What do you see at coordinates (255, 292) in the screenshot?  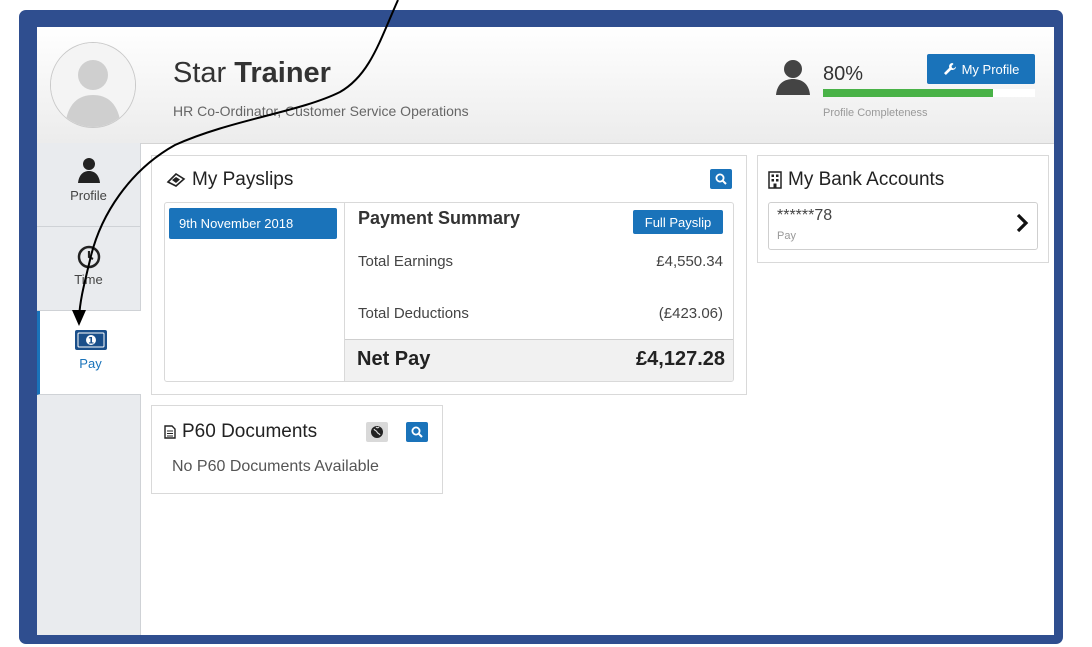 I see `payslip-date-list: 9th November 2018` at bounding box center [255, 292].